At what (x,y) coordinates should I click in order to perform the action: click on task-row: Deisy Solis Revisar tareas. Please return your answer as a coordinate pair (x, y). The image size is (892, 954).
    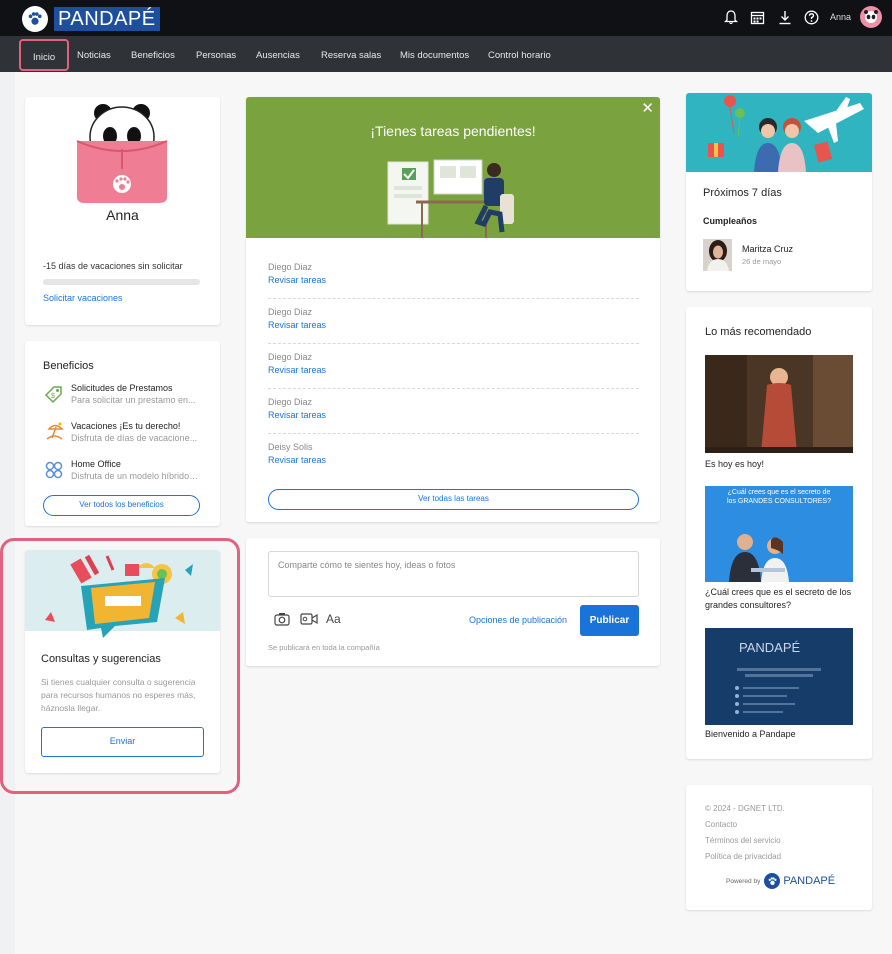
    Looking at the image, I should click on (453, 456).